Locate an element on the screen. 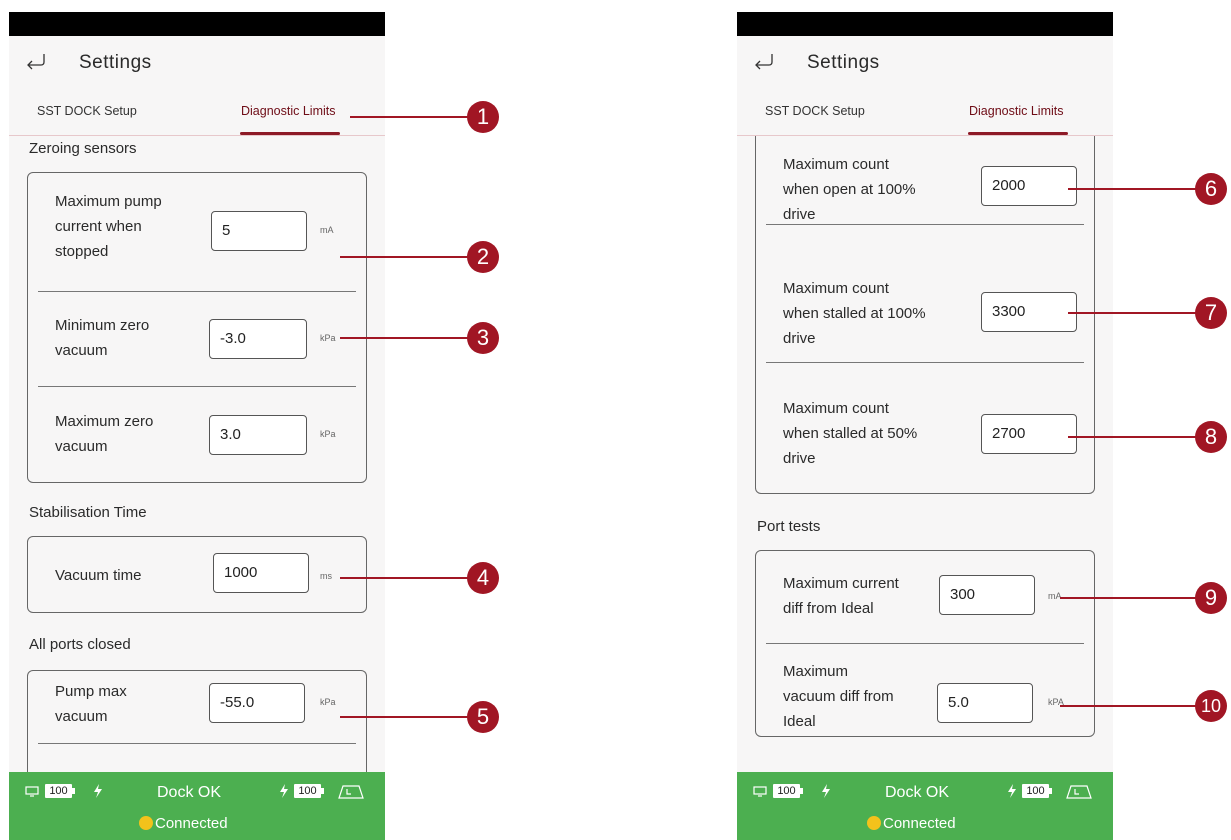 The image size is (1231, 840). callout-badge-10: 10 is located at coordinates (1211, 706).